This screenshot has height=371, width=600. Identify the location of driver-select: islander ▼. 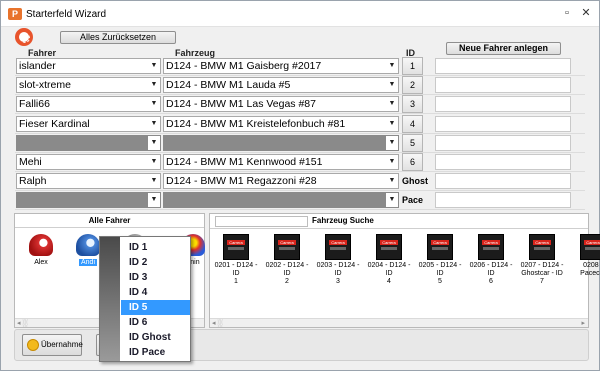
(88, 66).